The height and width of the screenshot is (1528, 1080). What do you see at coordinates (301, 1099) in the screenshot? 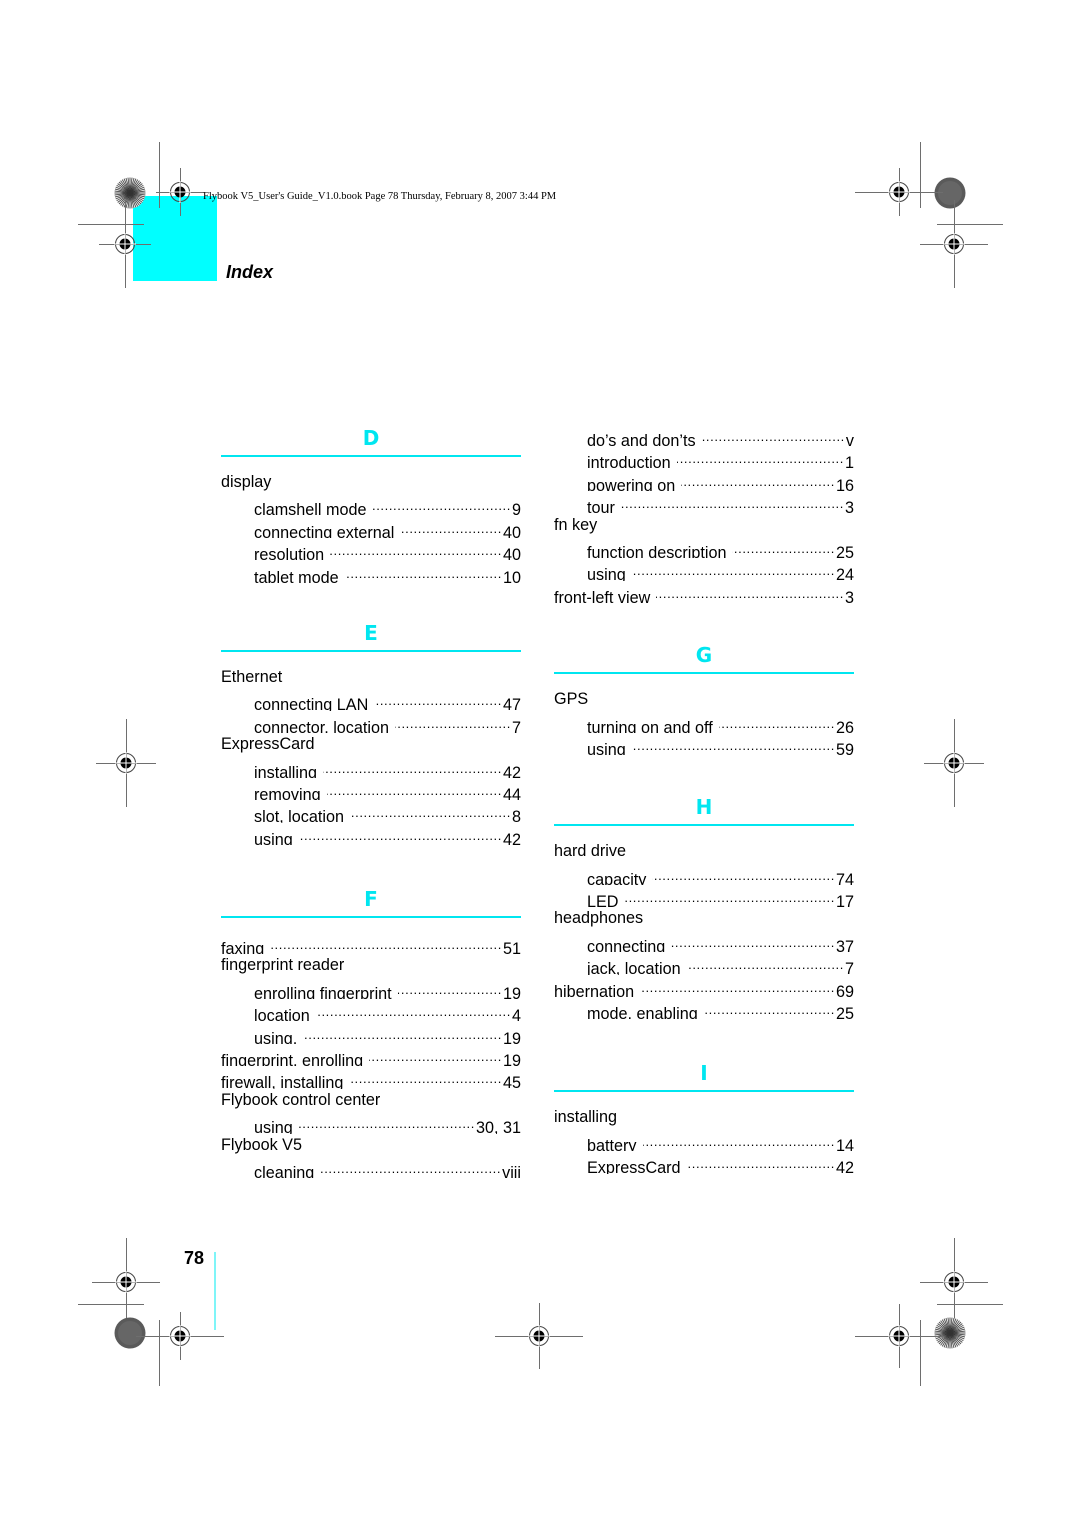
I see `entry-term: Flybook control center` at bounding box center [301, 1099].